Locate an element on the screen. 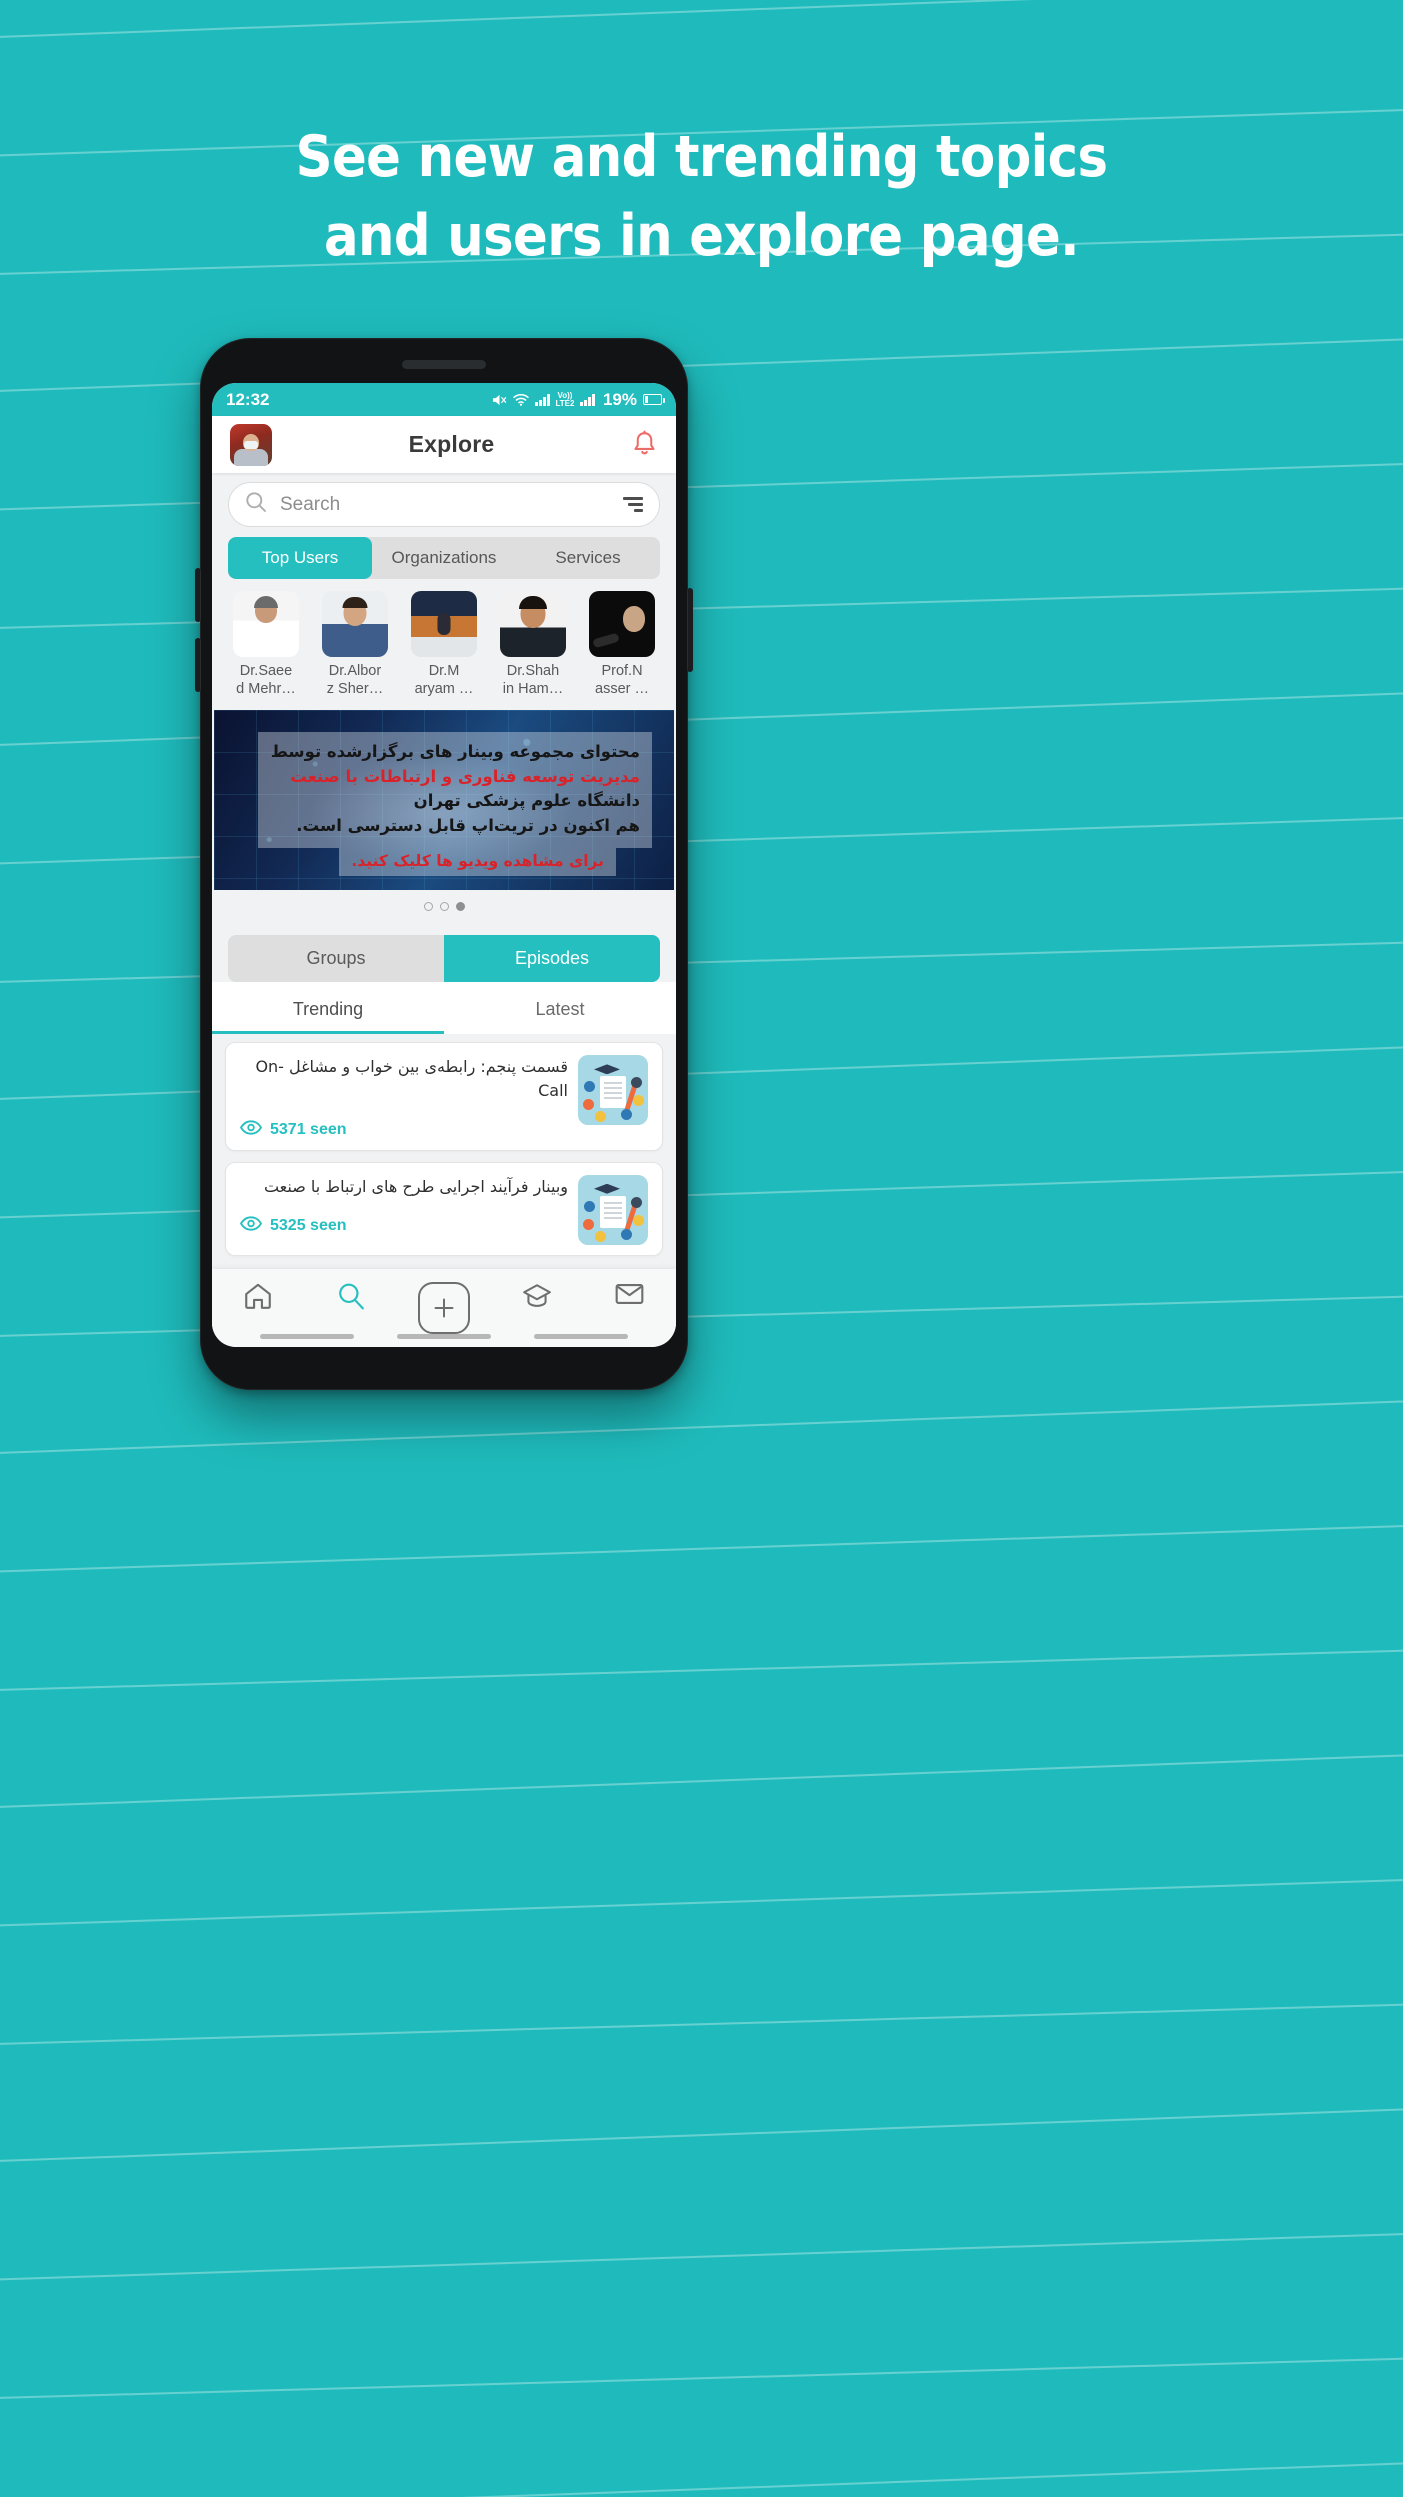  nav-search is located at coordinates (351, 1298).